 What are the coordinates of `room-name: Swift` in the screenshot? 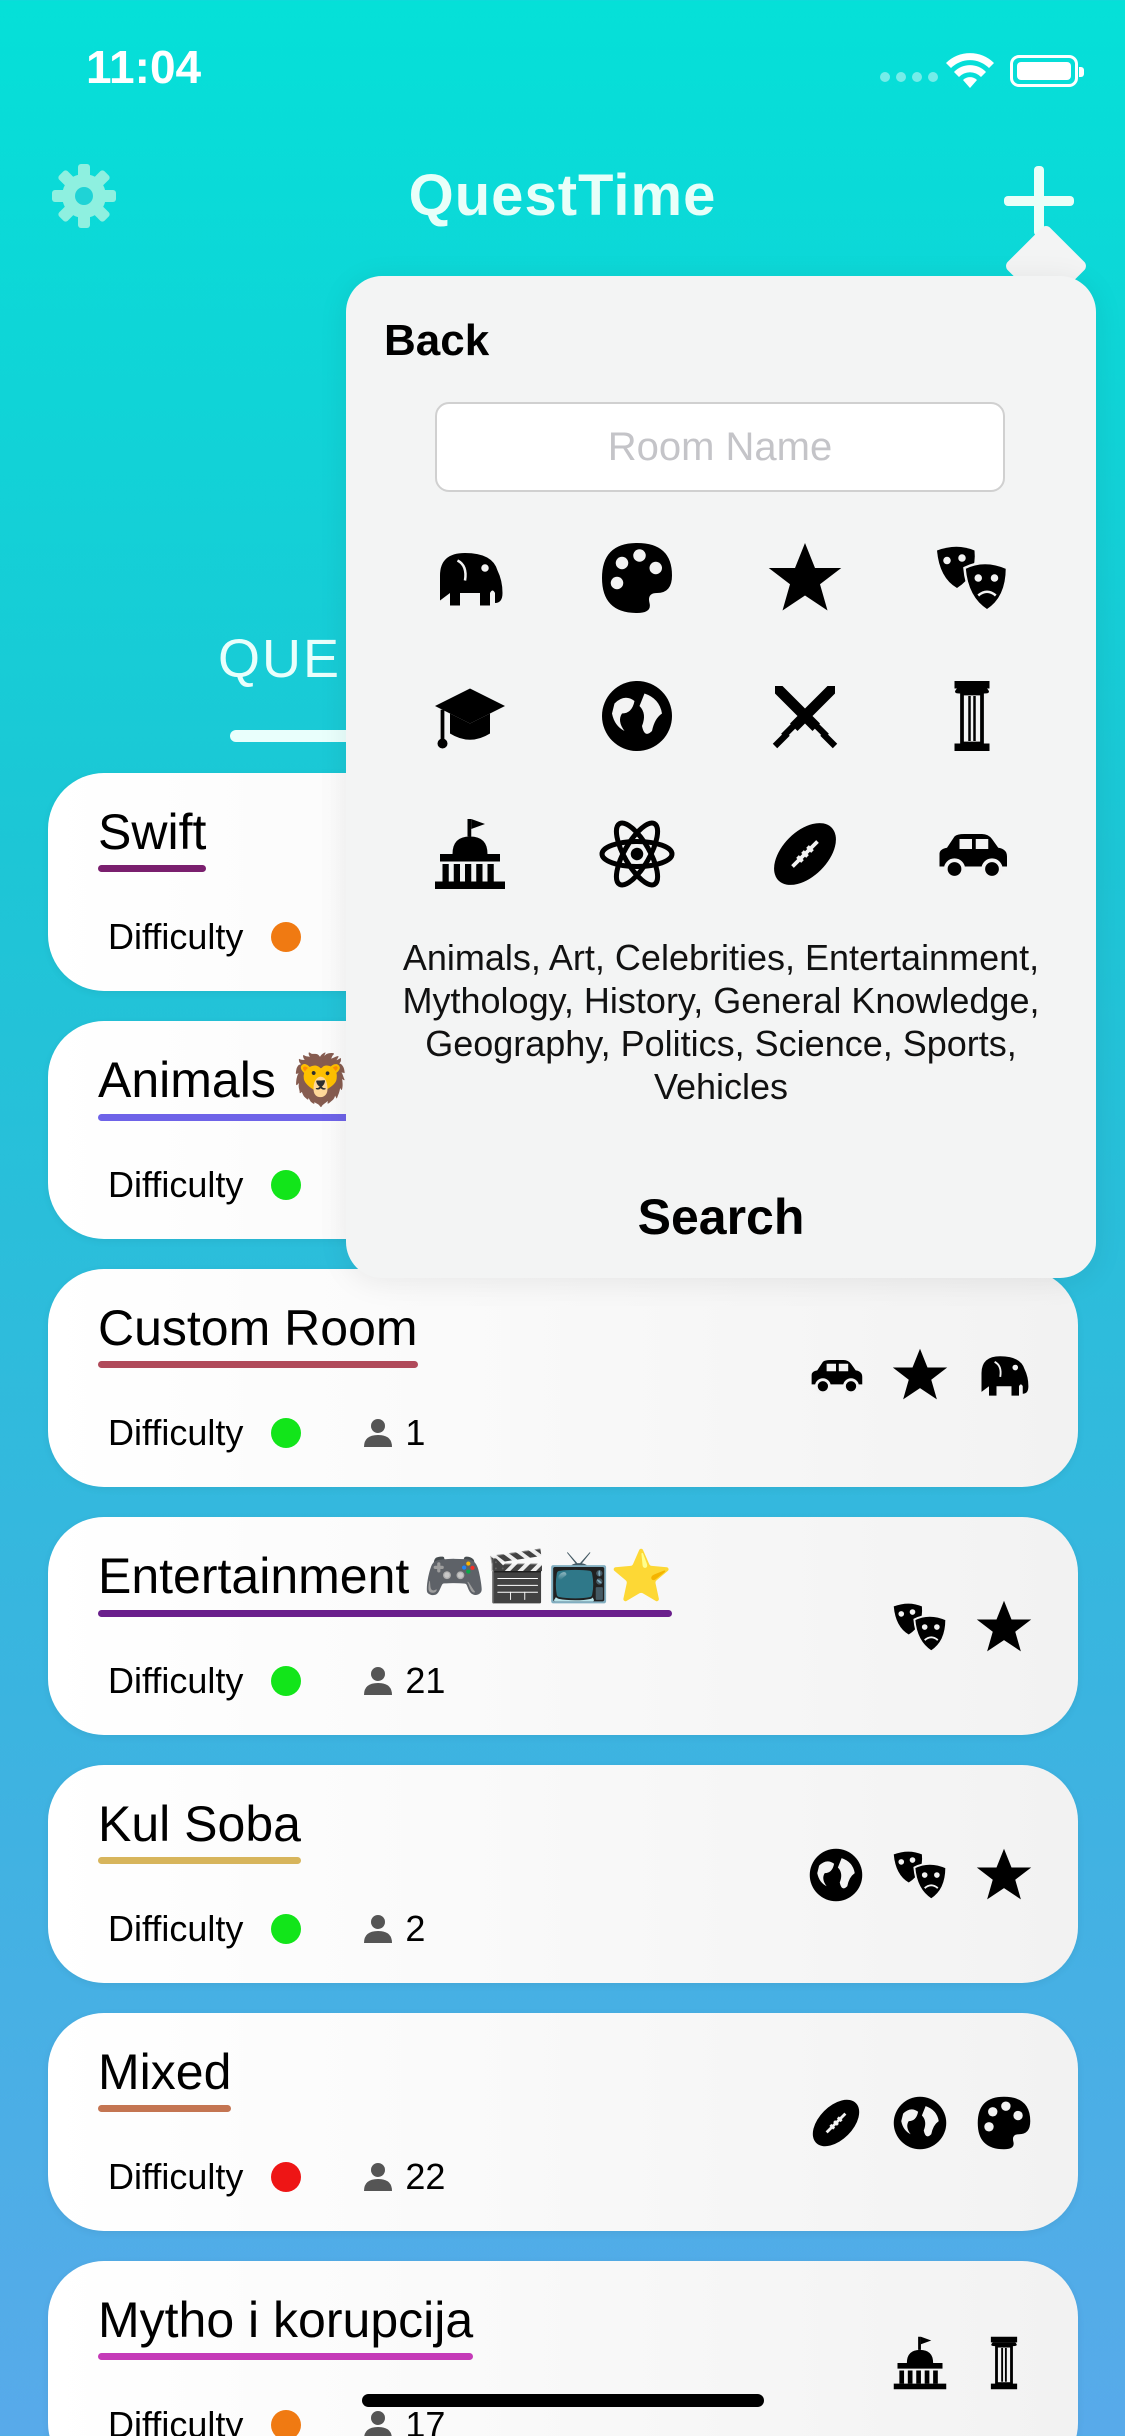 It's located at (152, 837).